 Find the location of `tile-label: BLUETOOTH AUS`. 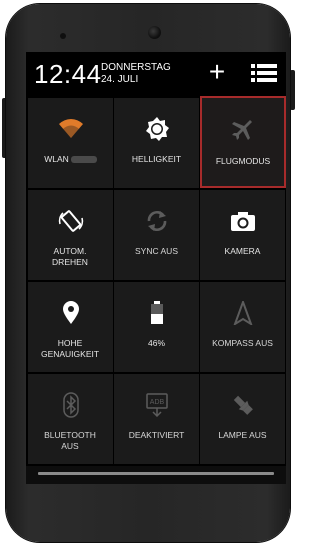

tile-label: BLUETOOTH AUS is located at coordinates (70, 440).